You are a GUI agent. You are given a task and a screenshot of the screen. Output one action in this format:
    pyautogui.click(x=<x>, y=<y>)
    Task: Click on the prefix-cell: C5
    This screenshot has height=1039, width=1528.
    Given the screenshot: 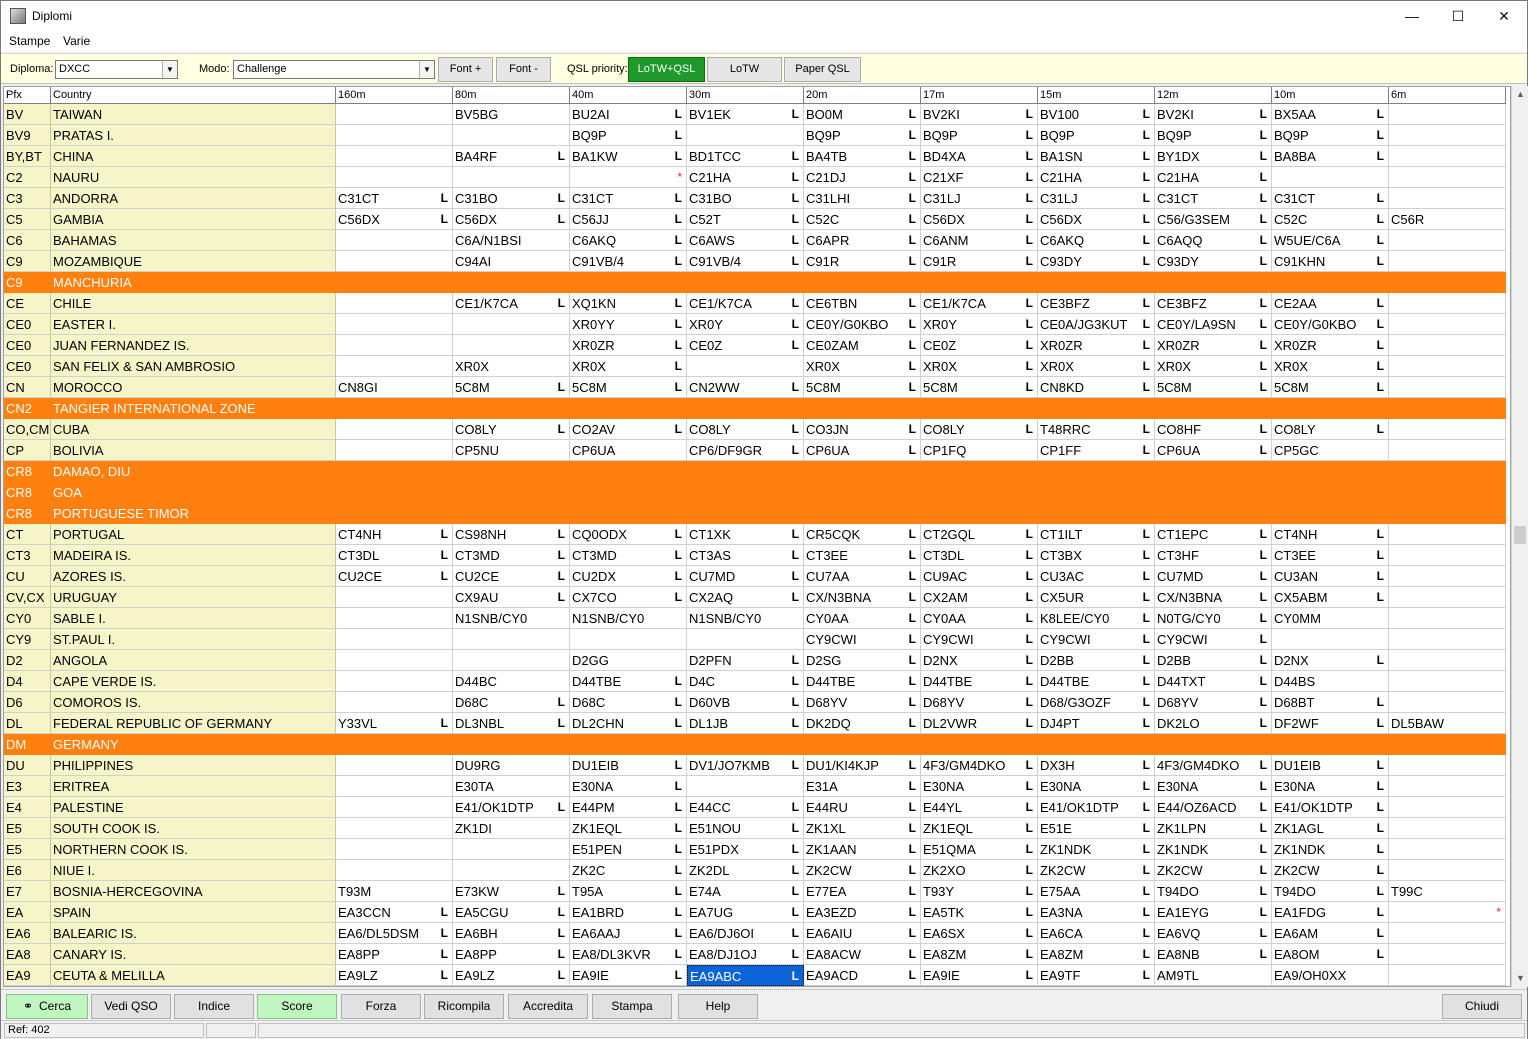 What is the action you would take?
    pyautogui.click(x=27, y=219)
    